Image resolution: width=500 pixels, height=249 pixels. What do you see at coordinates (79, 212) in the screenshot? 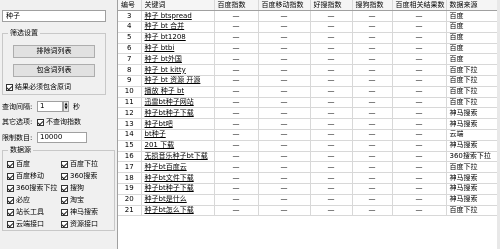
I see `source-item: 神马搜索` at bounding box center [79, 212].